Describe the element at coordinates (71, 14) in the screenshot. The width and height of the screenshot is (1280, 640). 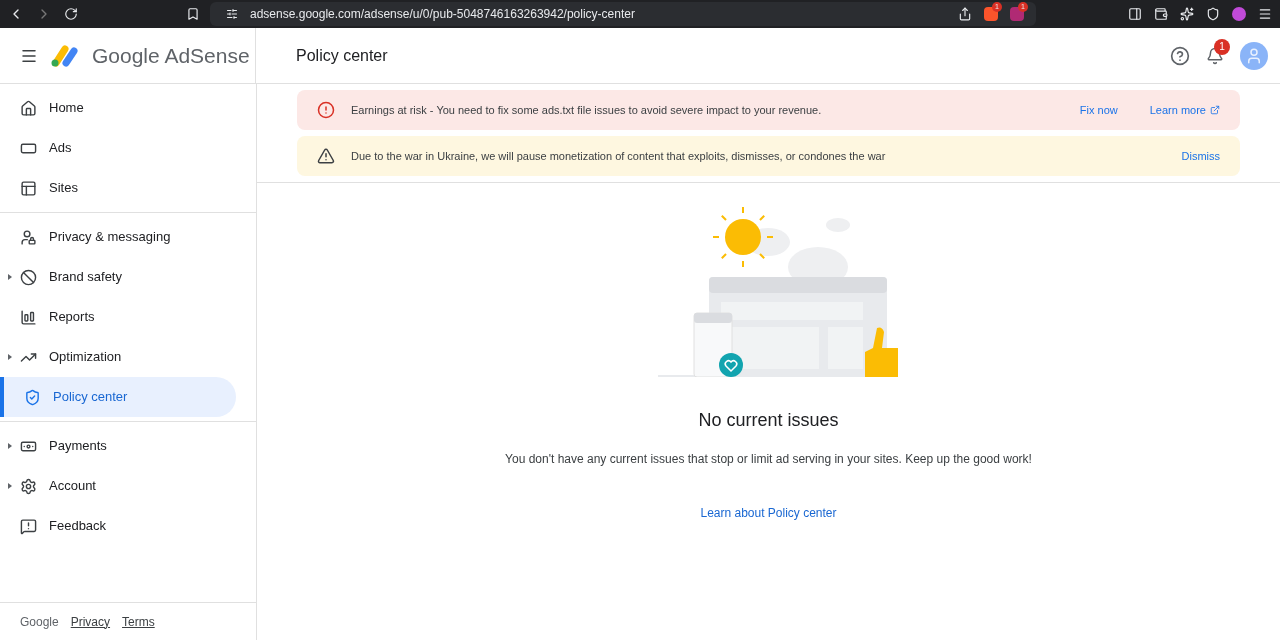
I see `reload-icon` at that location.